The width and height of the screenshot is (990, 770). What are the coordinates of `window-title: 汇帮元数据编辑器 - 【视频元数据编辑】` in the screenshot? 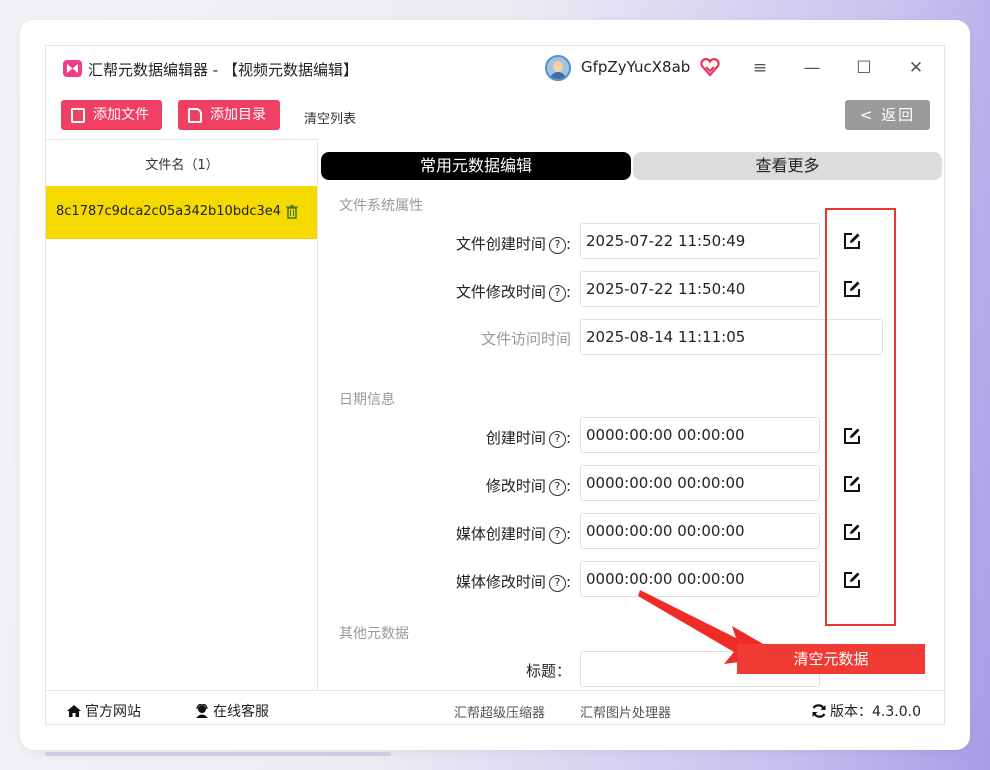 It's located at (223, 70).